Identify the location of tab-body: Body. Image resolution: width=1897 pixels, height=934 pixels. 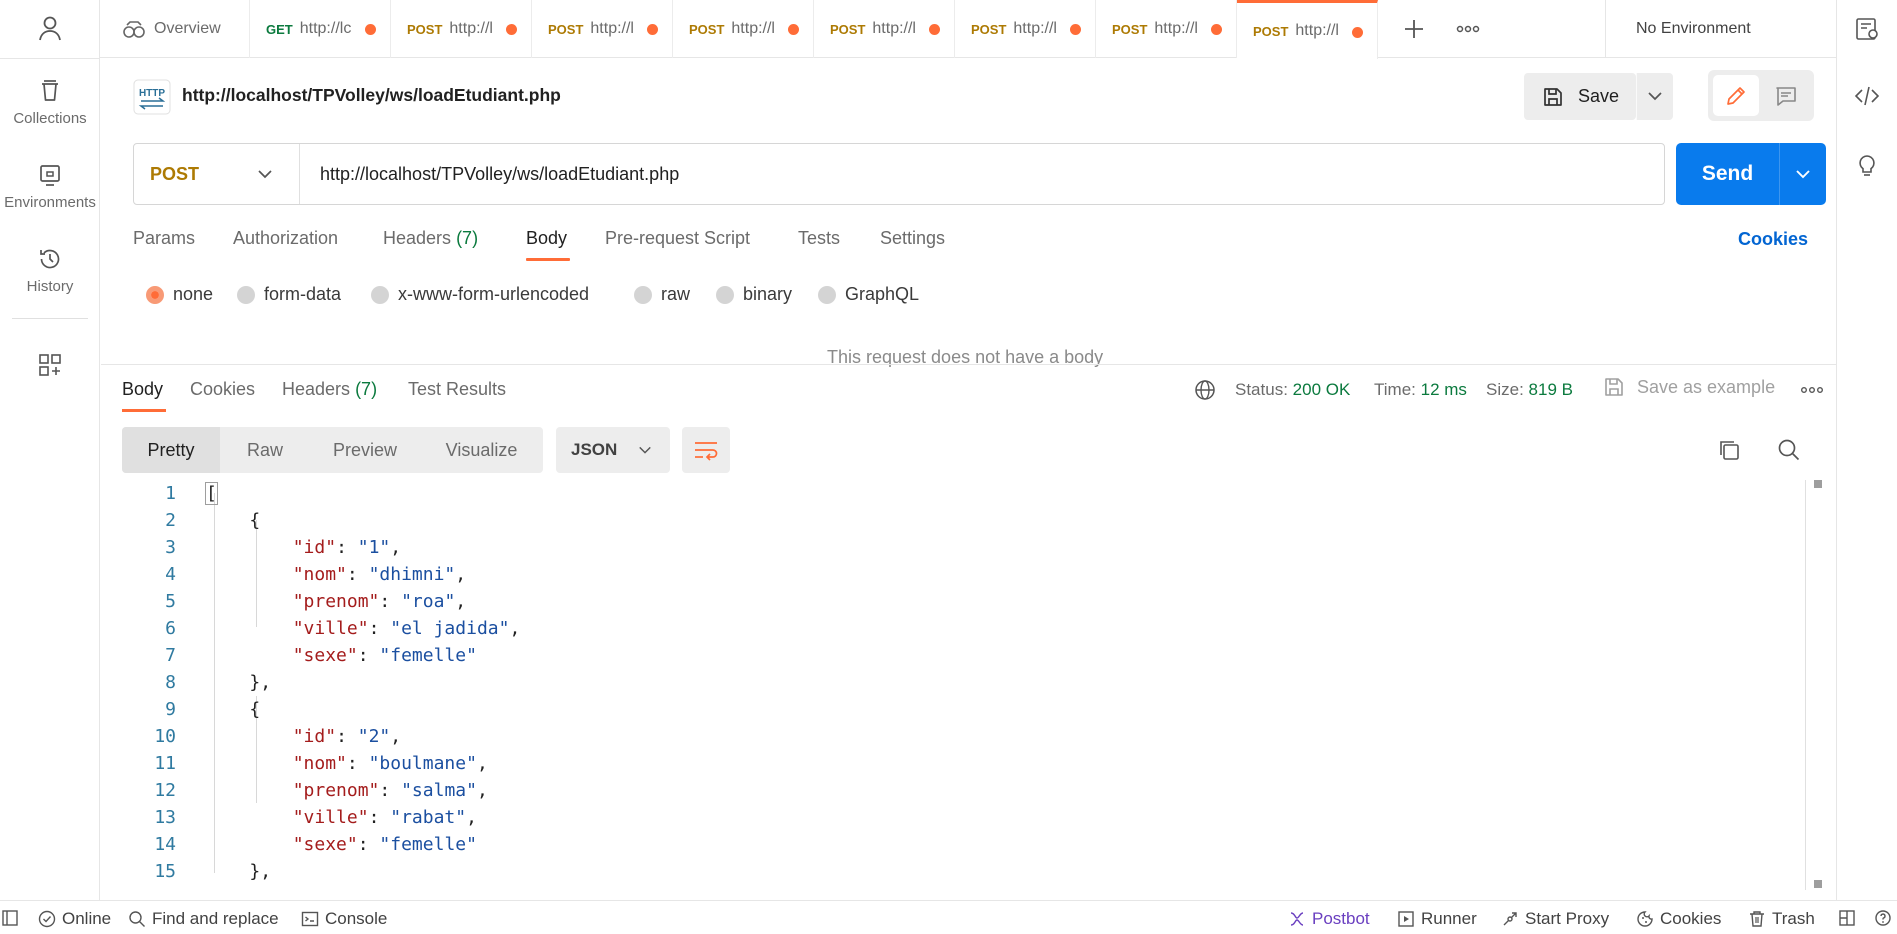
(546, 238).